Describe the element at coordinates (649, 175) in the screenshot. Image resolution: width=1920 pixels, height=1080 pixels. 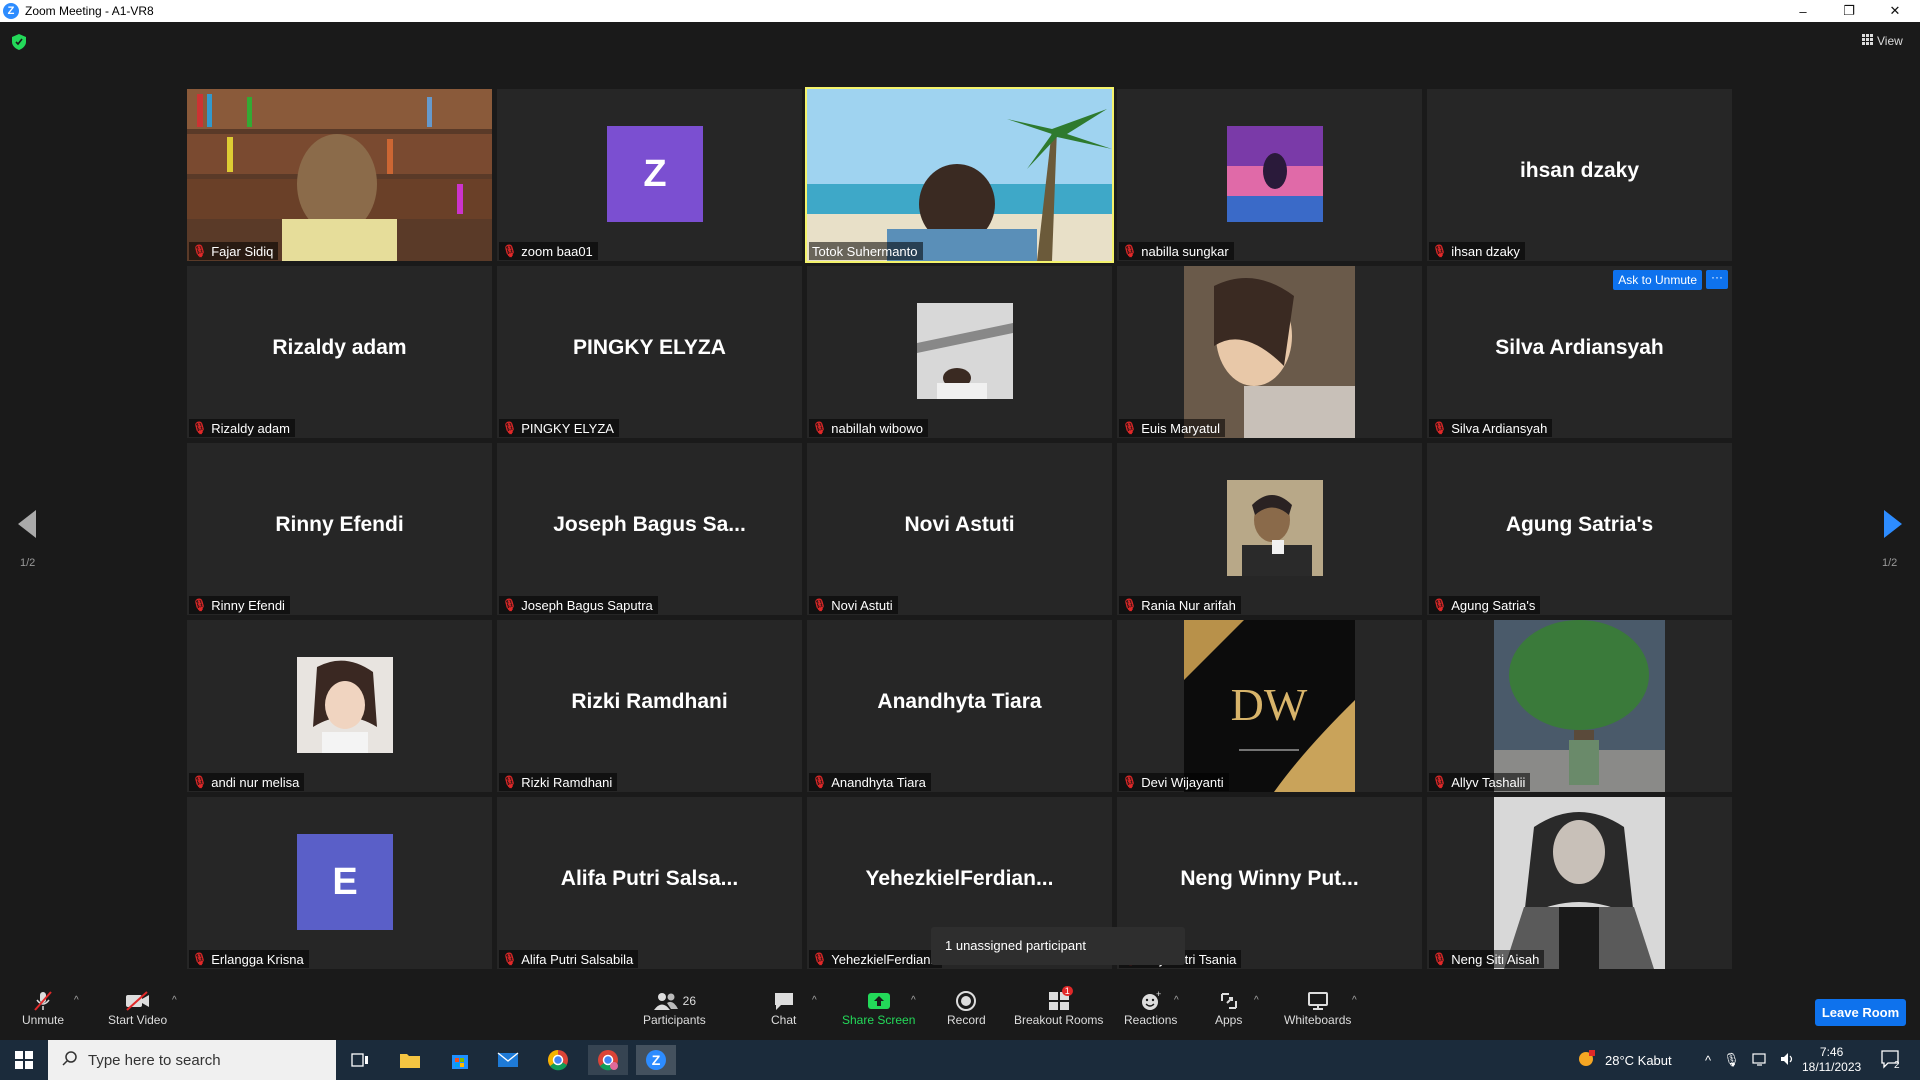
I see `participant-tile: Z 🎙 zoom baa01` at that location.